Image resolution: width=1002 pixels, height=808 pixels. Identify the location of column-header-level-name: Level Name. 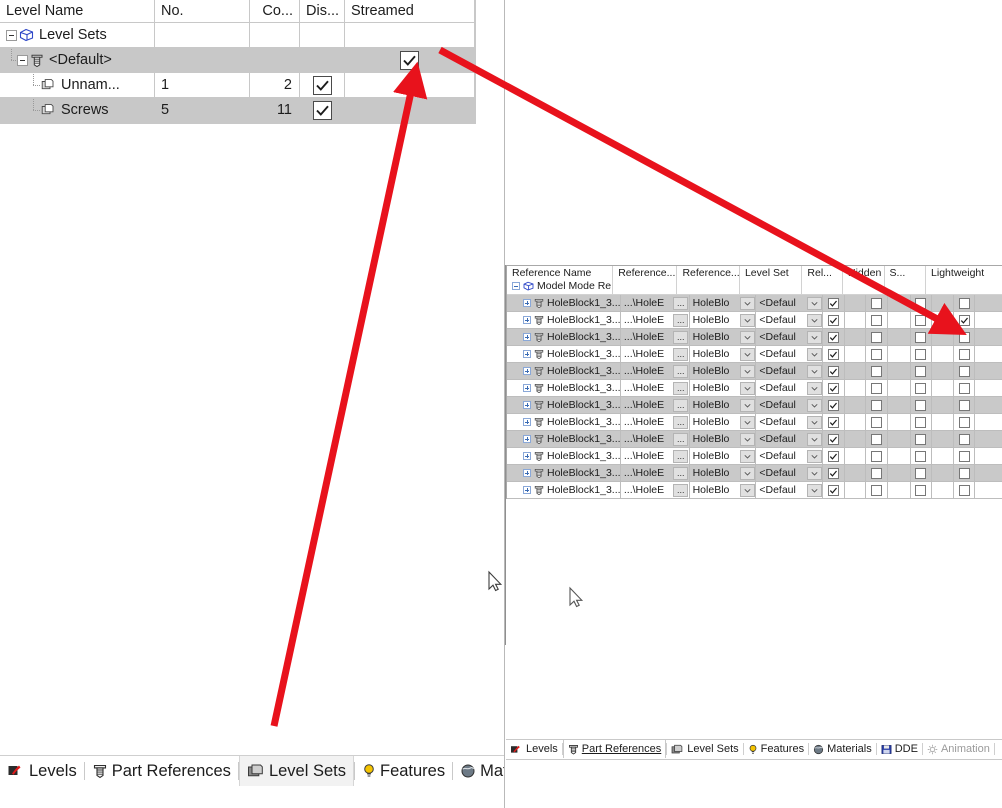
(77, 11).